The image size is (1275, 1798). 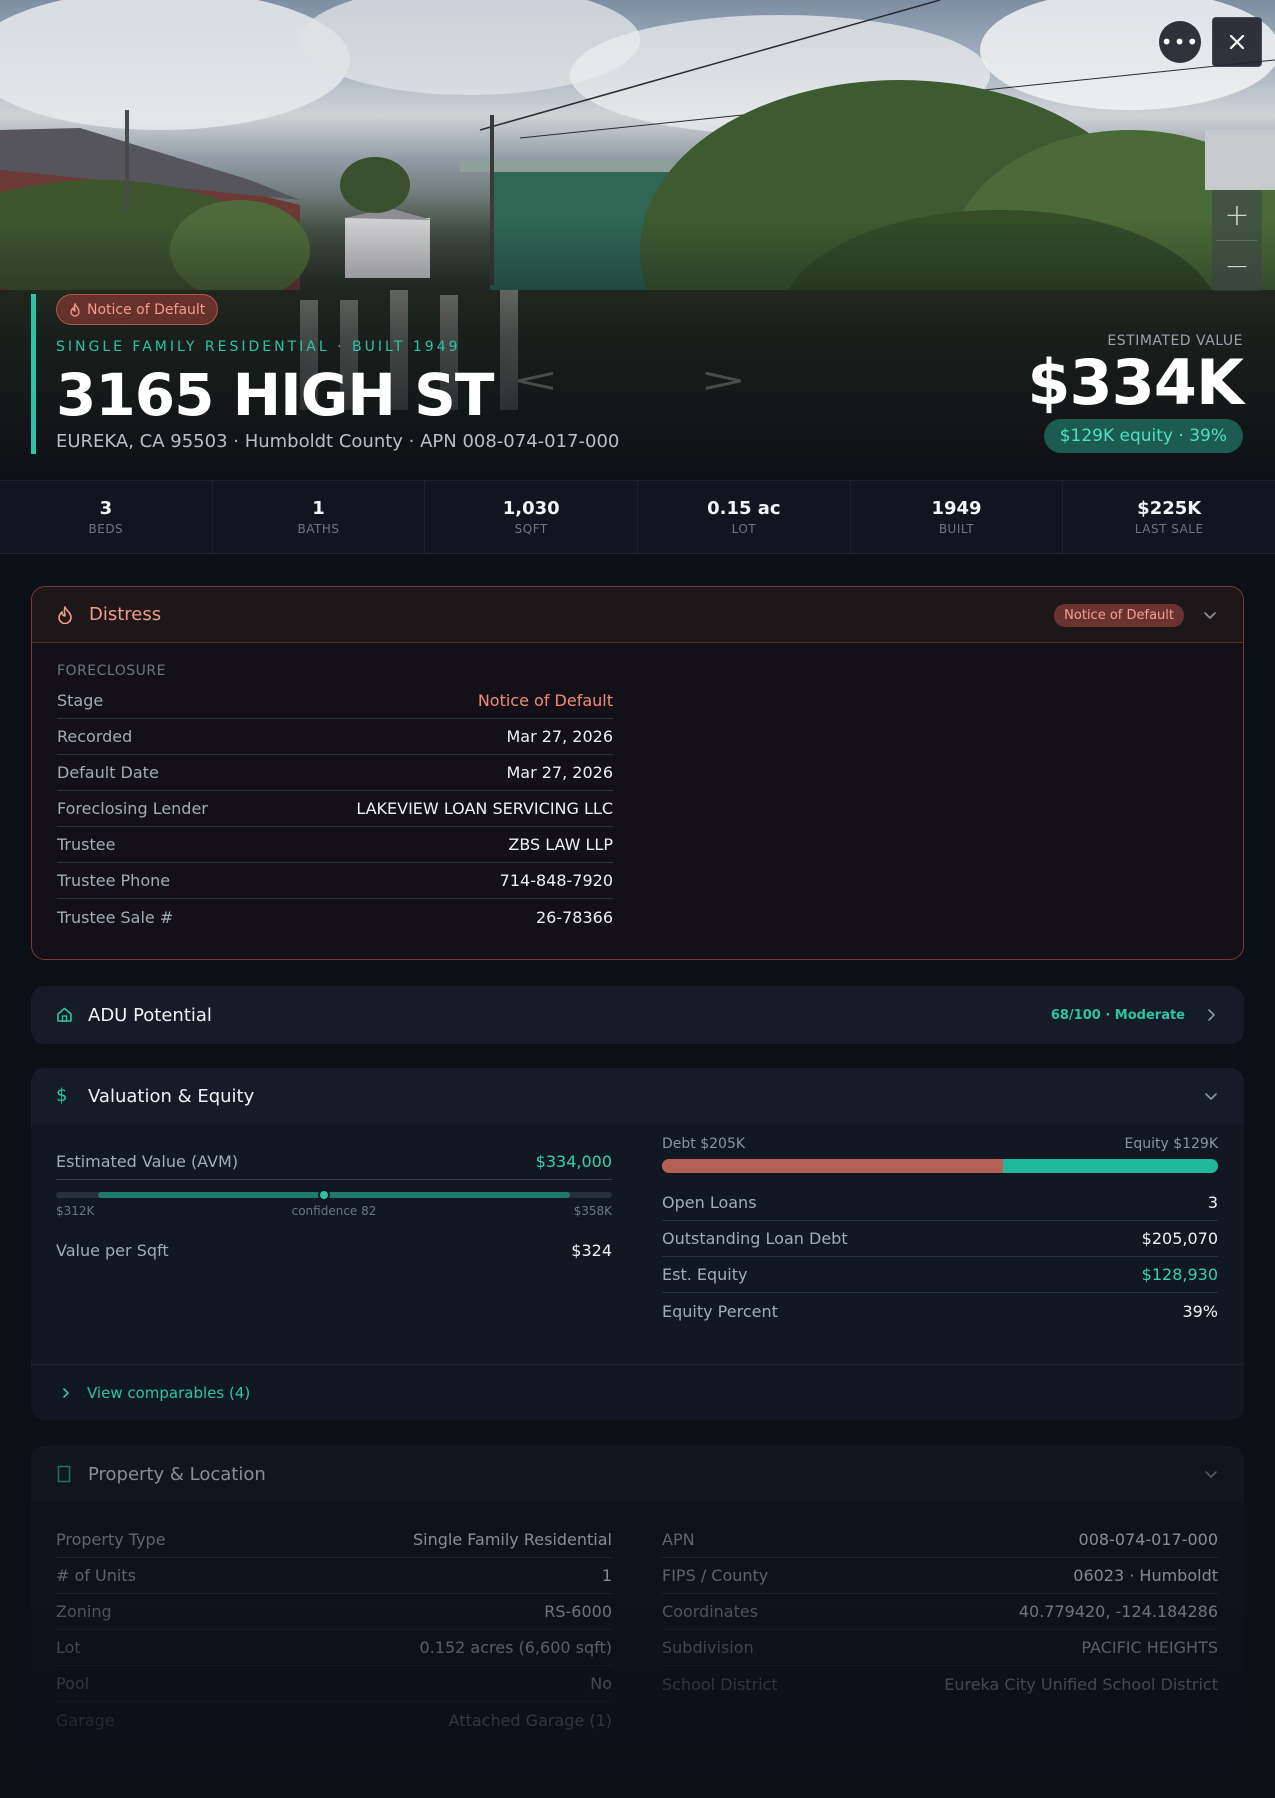 What do you see at coordinates (940, 1540) in the screenshot?
I see `detail-row-apn: APN 008-074-017-000` at bounding box center [940, 1540].